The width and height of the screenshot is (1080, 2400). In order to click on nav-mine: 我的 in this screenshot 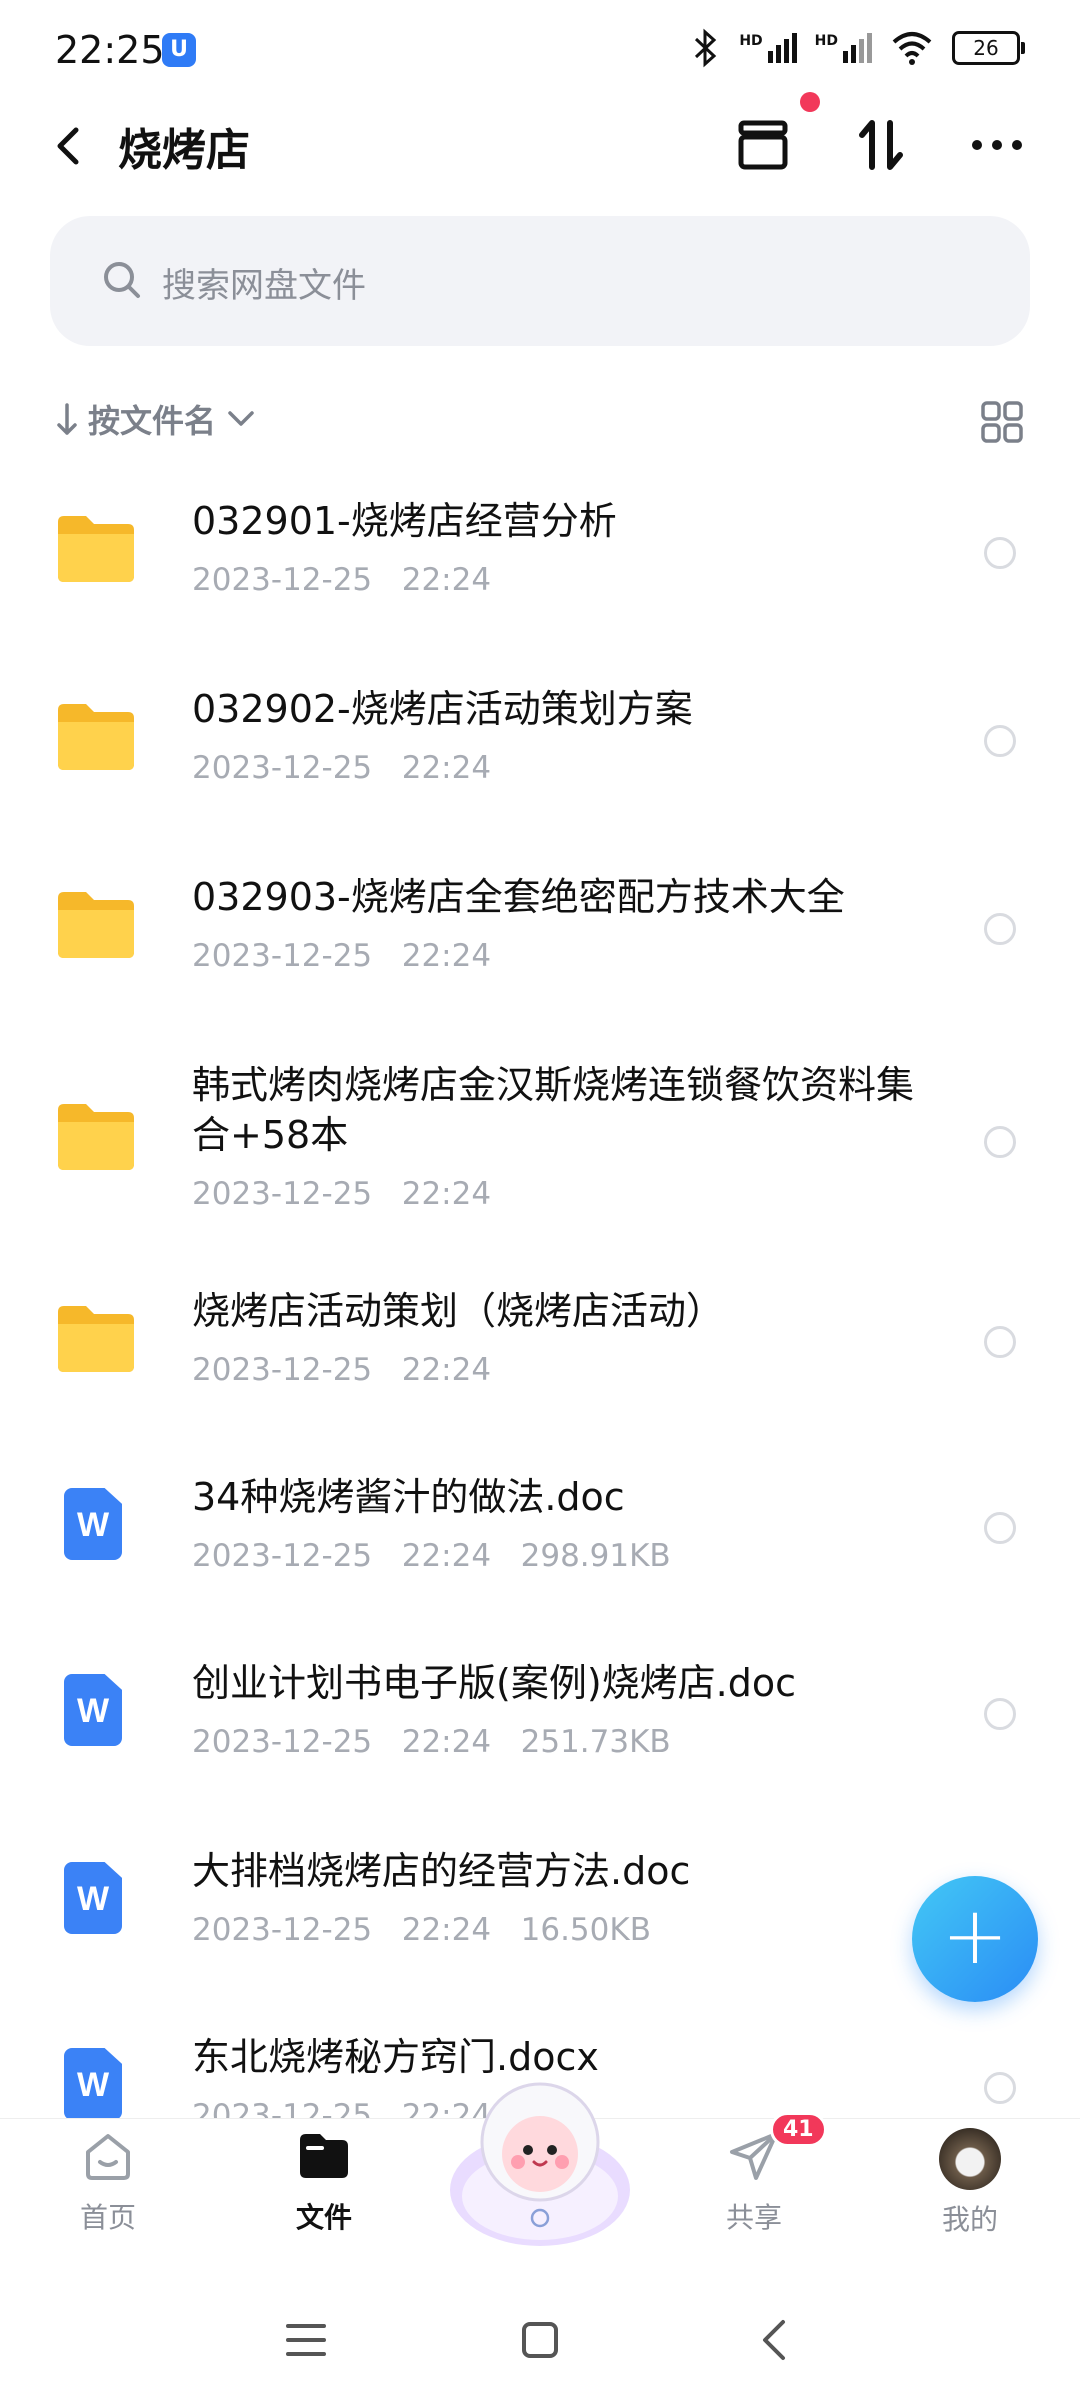, I will do `click(970, 2183)`.